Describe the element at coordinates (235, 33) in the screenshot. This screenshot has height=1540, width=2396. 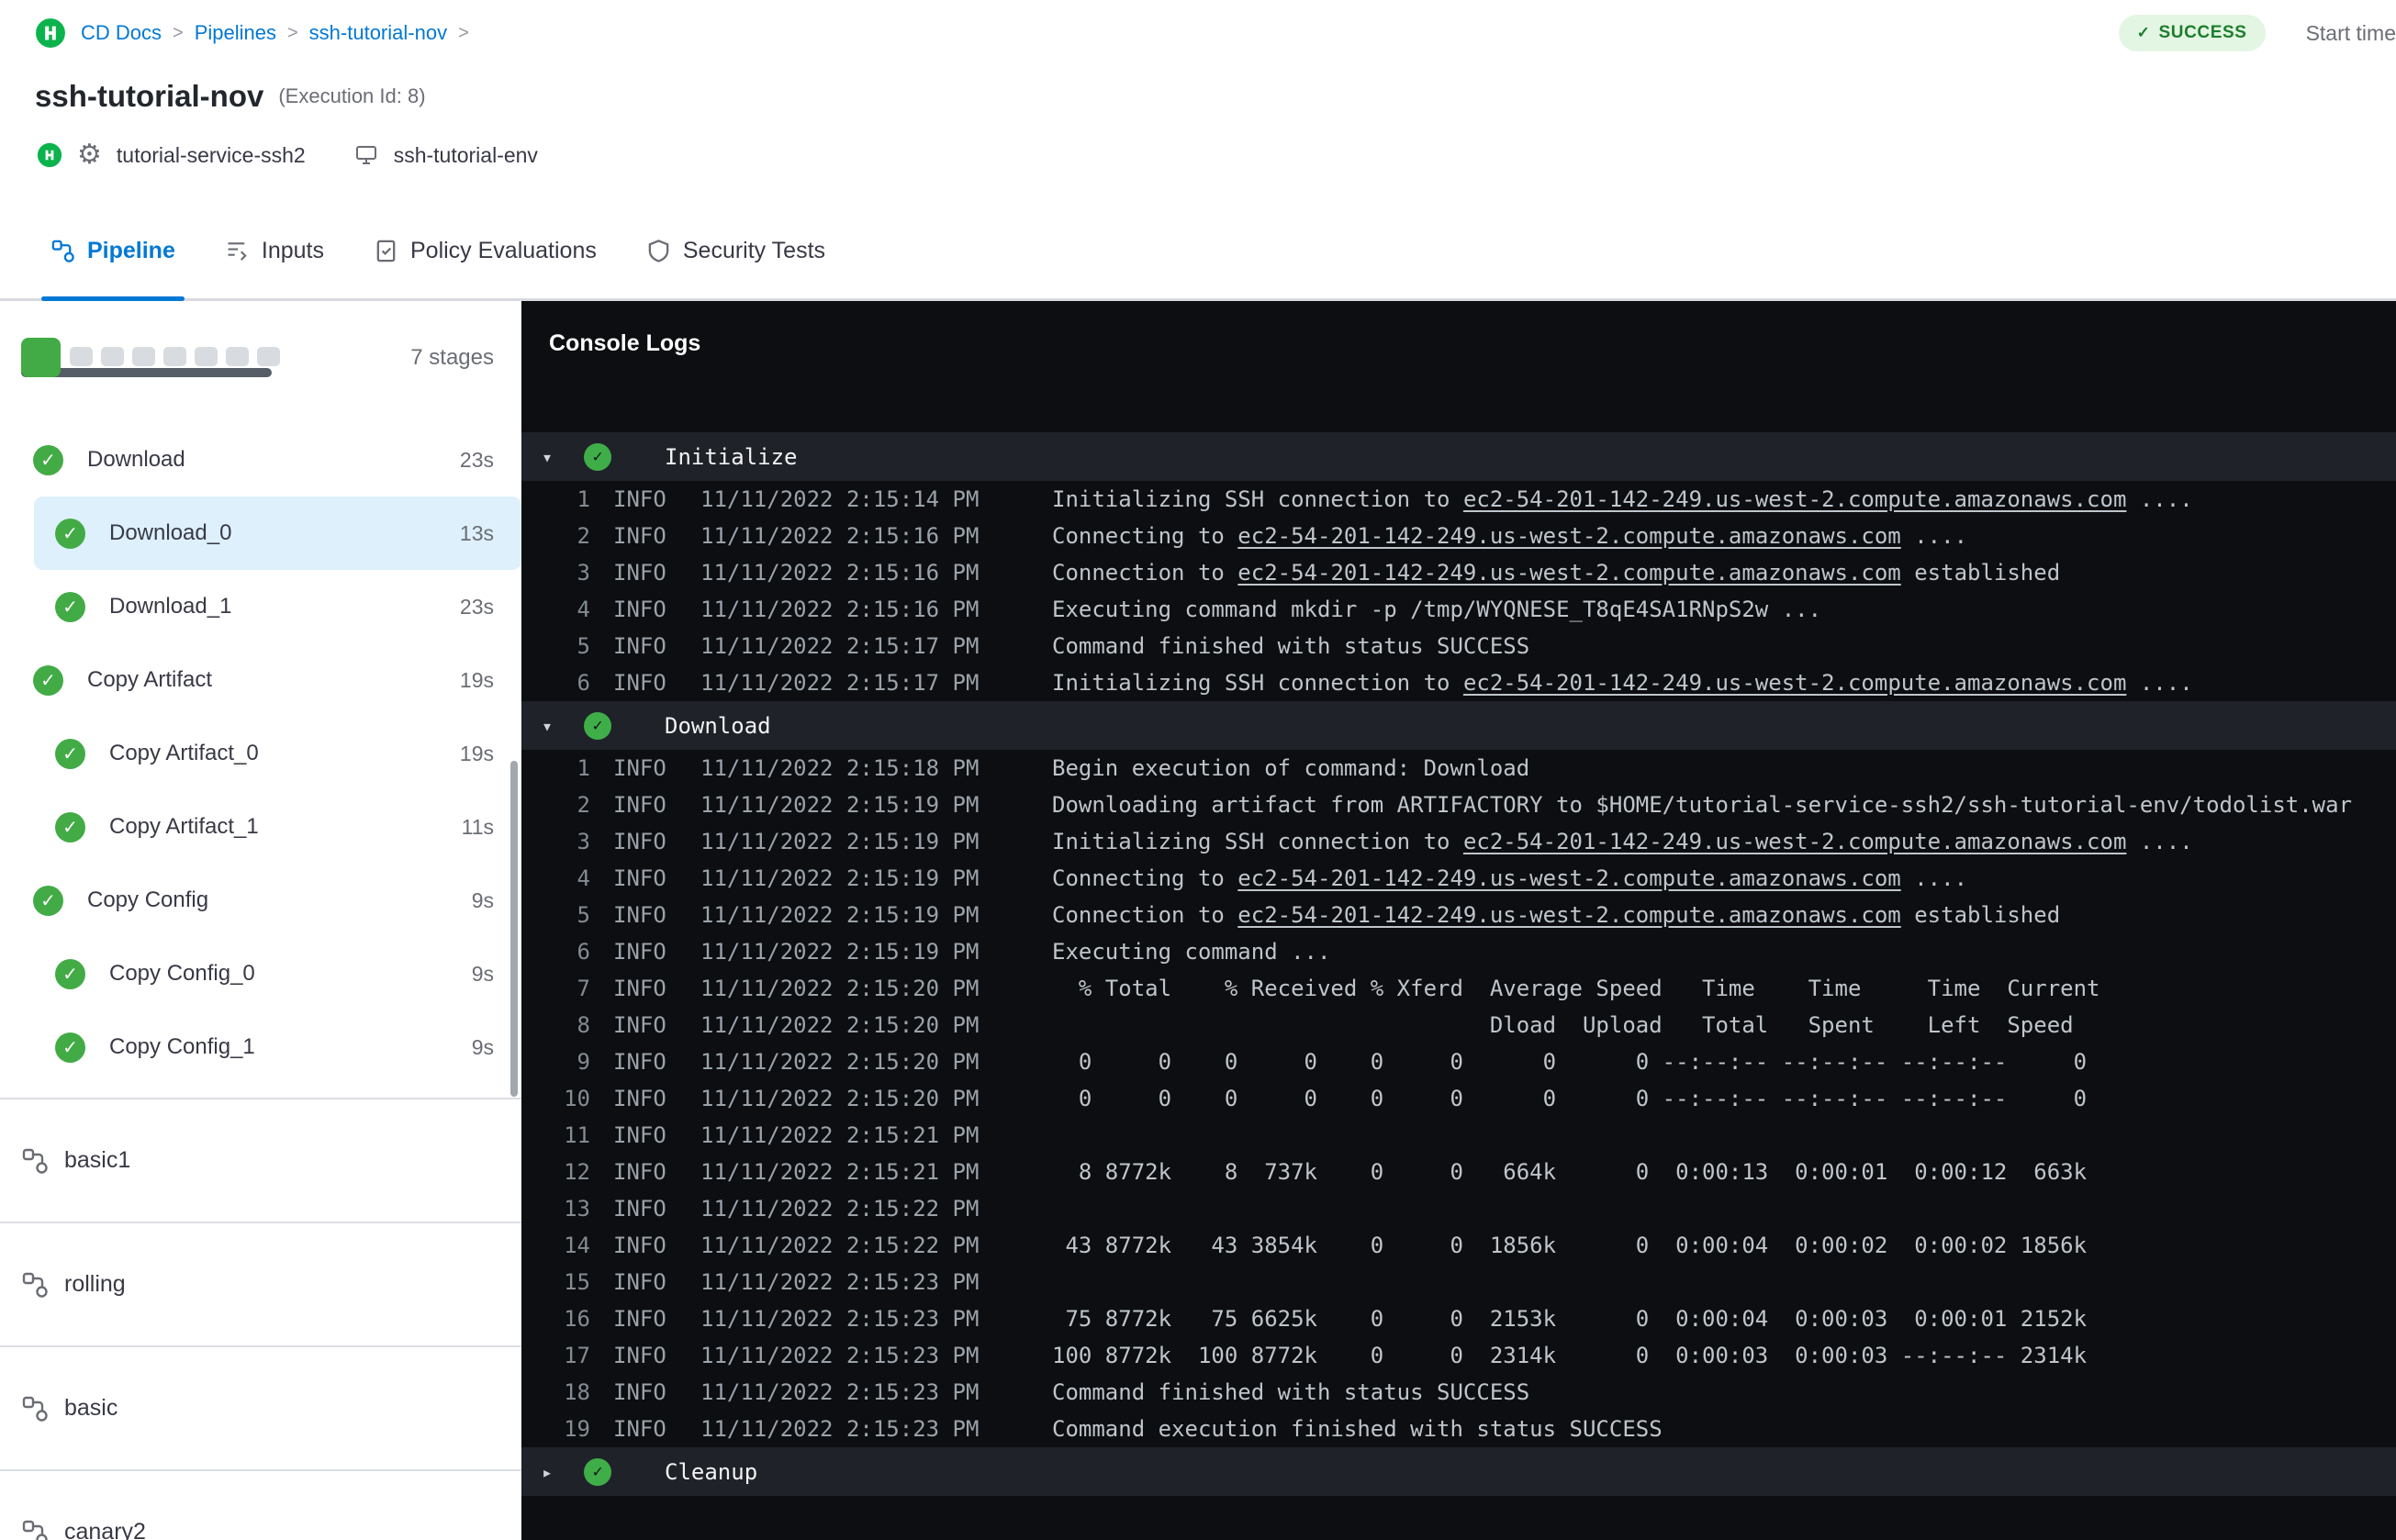
I see `breadcrumb-link-pipelines: Pipelines` at that location.